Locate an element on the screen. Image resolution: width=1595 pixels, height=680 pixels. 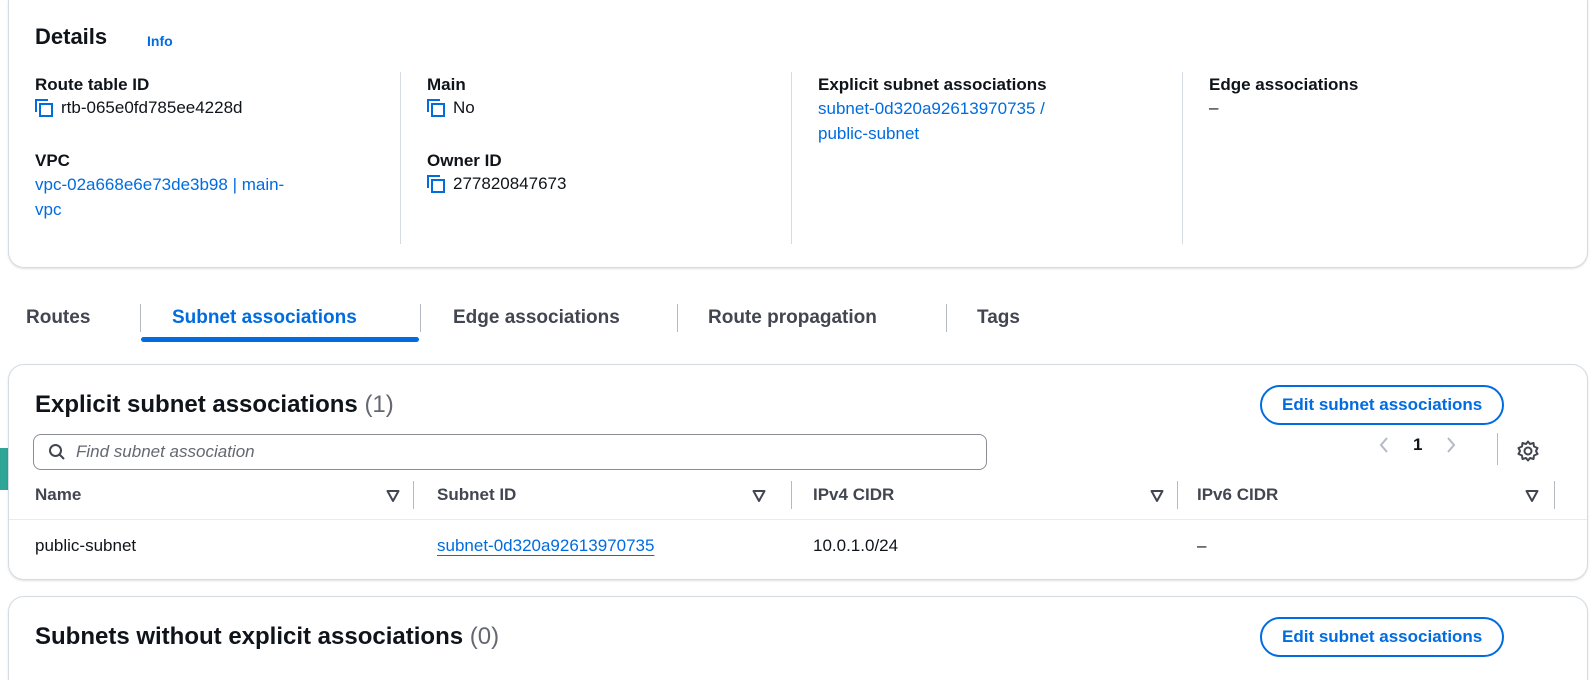
panel-title-text: Subnets without explicit associations is located at coordinates (249, 636).